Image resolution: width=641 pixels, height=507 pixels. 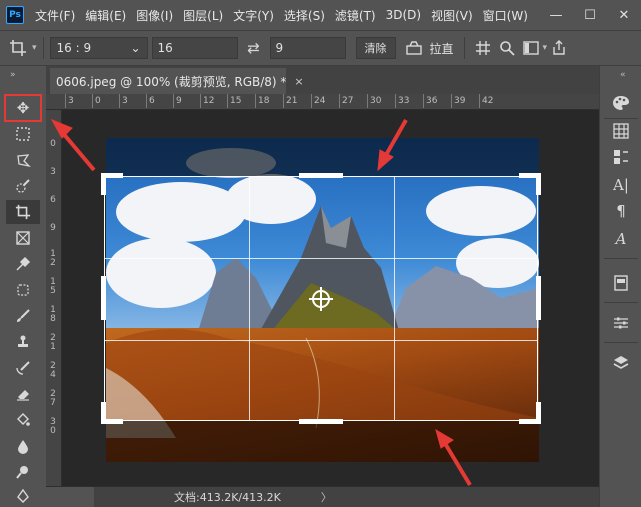 I want to click on document-size: 文档:413.2K/413.2K, so click(x=227, y=497).